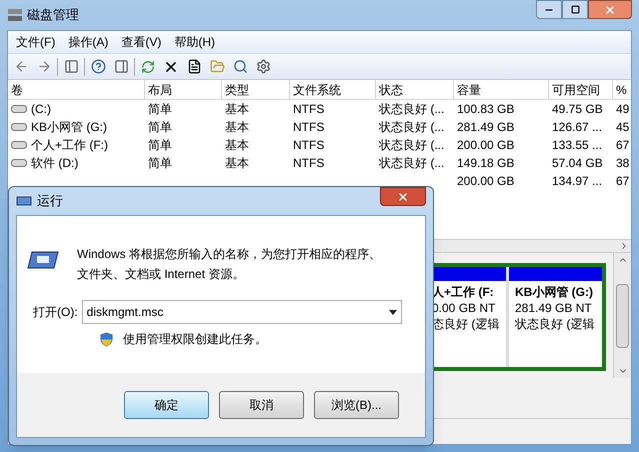 The height and width of the screenshot is (452, 639). What do you see at coordinates (229, 254) in the screenshot?
I see `description-text: Windows 将根据您所输入的名称，为您打开相应的程序、` at bounding box center [229, 254].